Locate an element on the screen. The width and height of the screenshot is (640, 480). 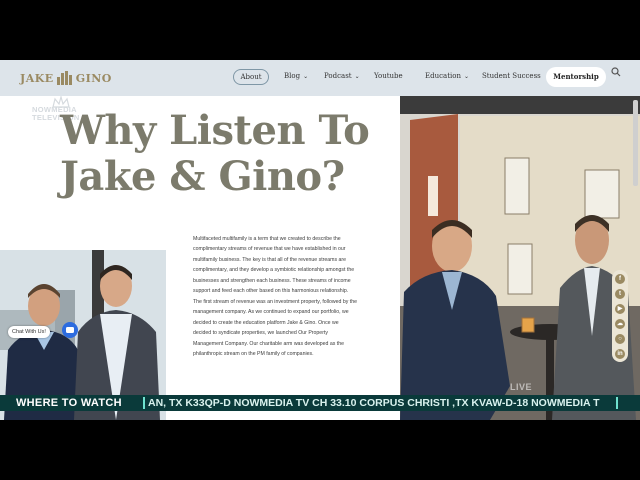
mentorship-label: Mentorship is located at coordinates (576, 76).